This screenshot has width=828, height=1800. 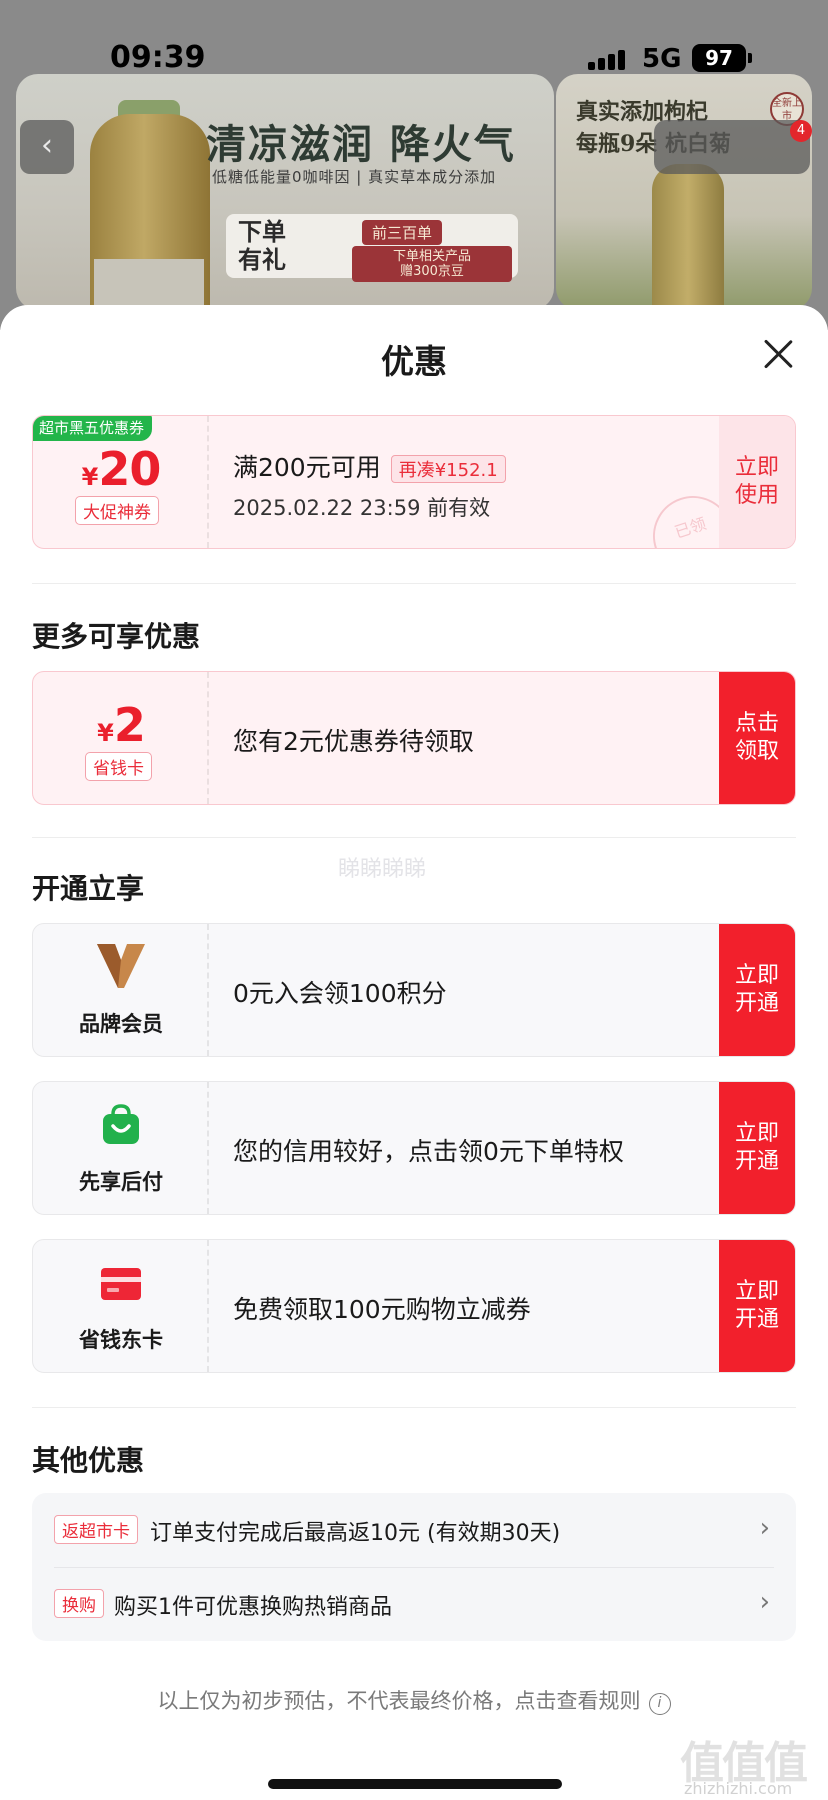 What do you see at coordinates (262, 231) in the screenshot?
I see `promo-line-1: 下单` at bounding box center [262, 231].